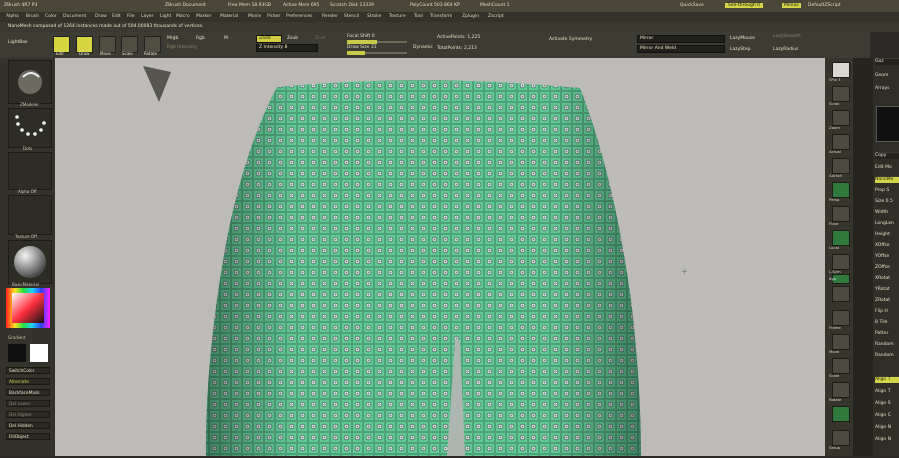 Image resolution: width=899 pixels, height=458 pixels. Describe the element at coordinates (887, 124) in the screenshot. I see `nanomesh-thumbnail` at that location.